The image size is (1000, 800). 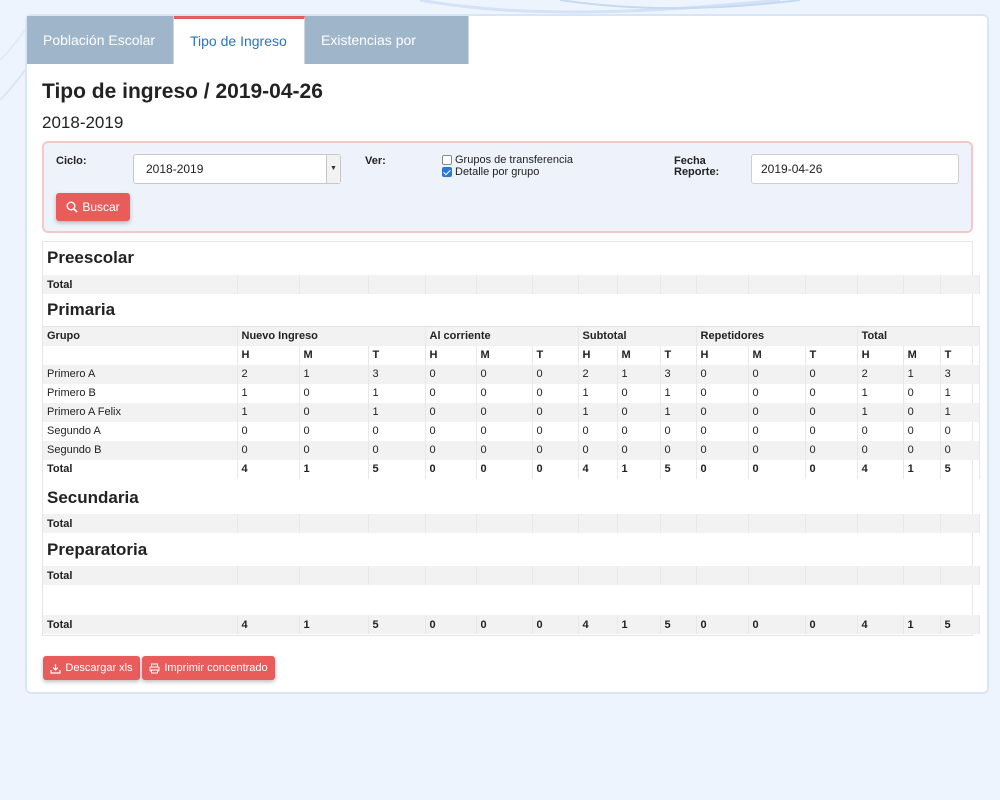 What do you see at coordinates (93, 497) in the screenshot?
I see `section-secundaria: Secundaria` at bounding box center [93, 497].